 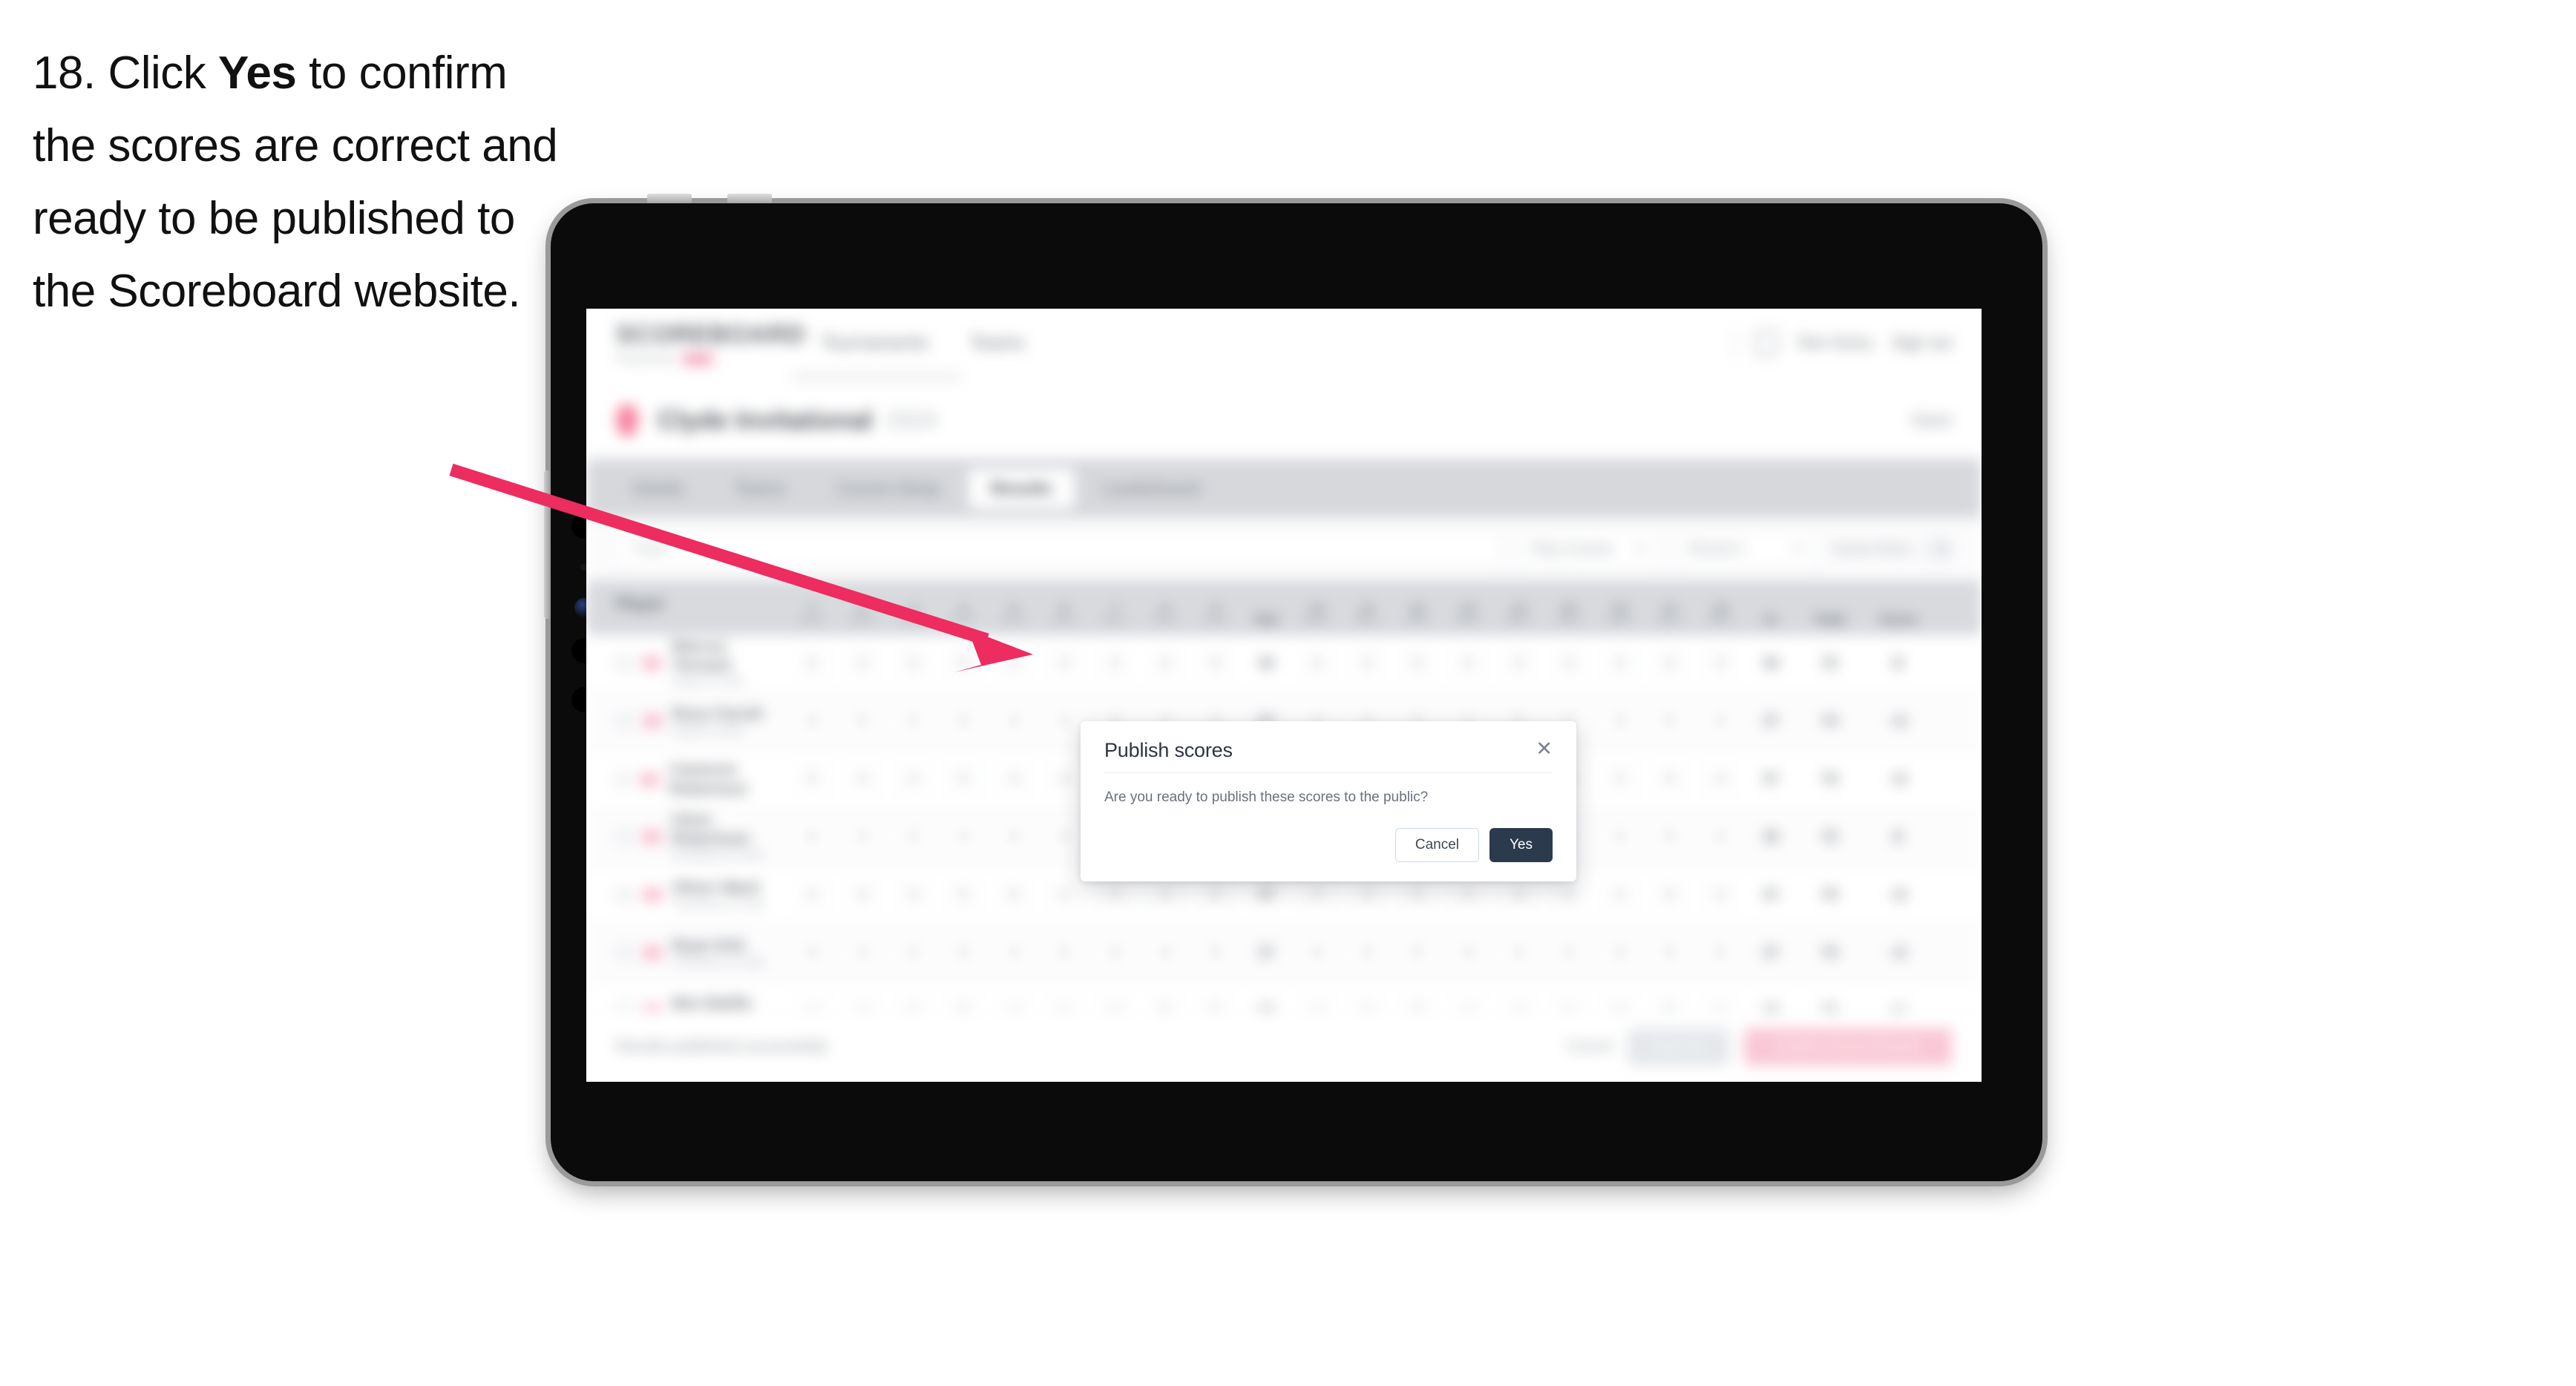 I want to click on sign-out-link: Sign out, so click(x=1922, y=342).